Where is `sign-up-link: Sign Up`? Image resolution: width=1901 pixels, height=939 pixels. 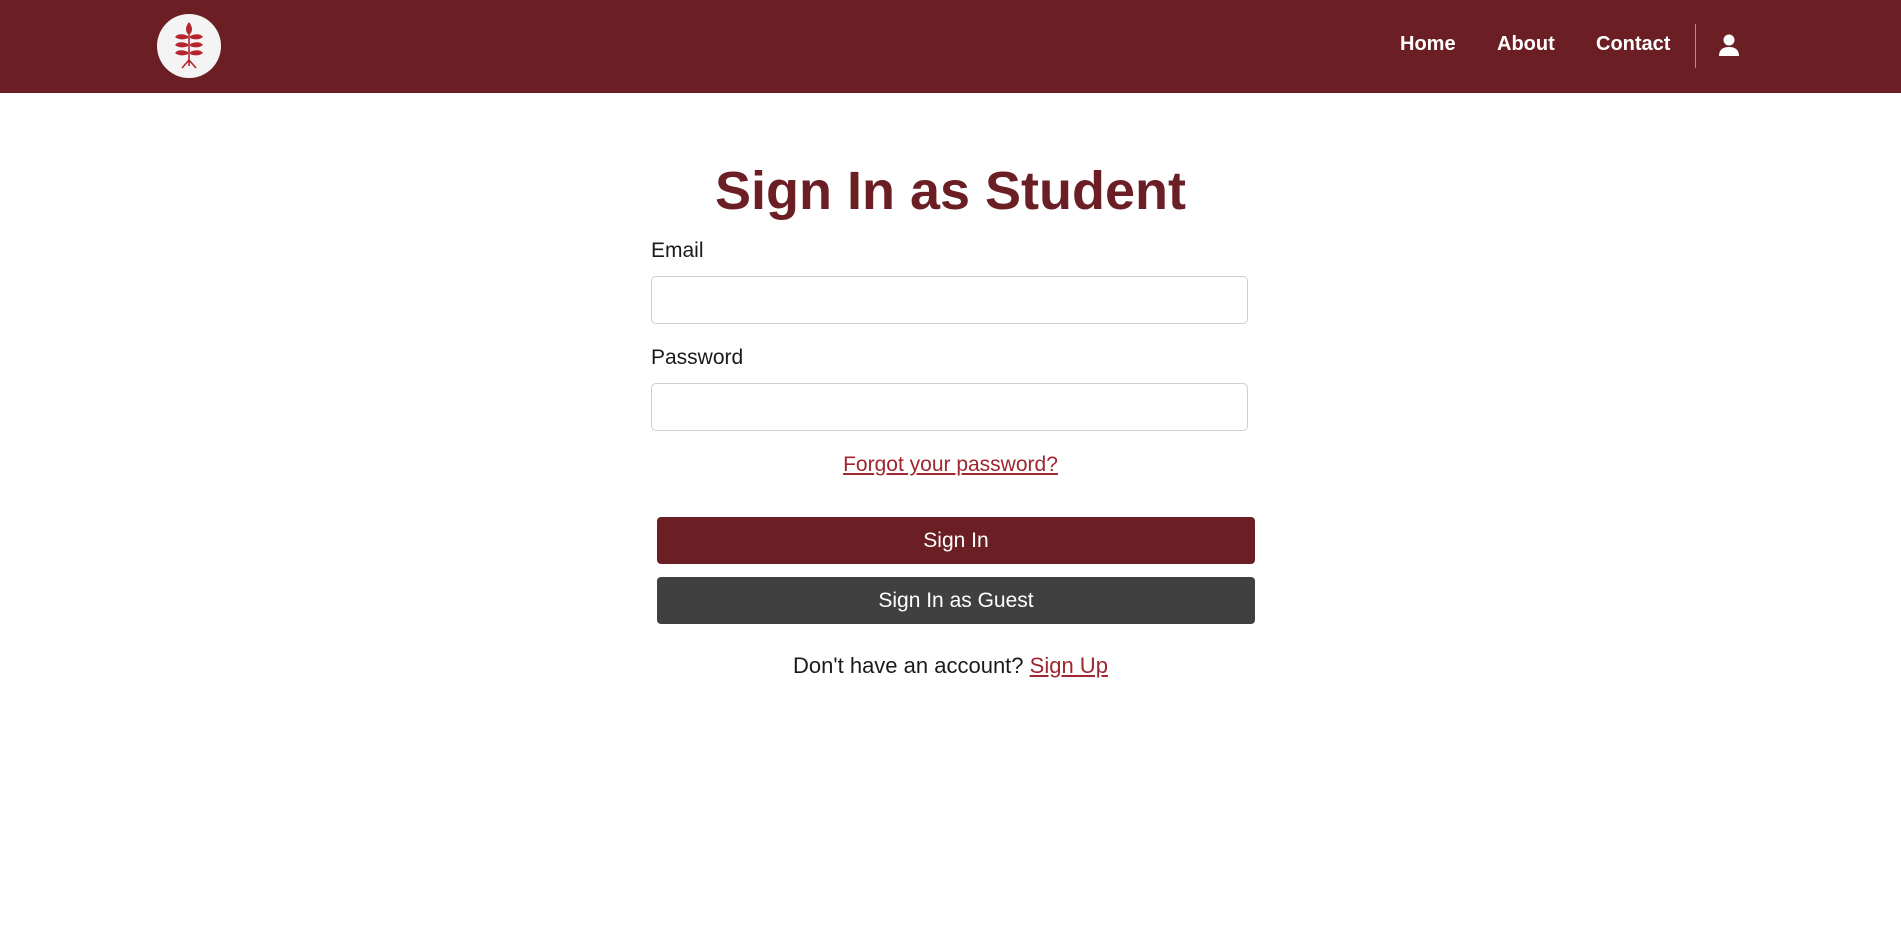
sign-up-link: Sign Up is located at coordinates (1069, 665).